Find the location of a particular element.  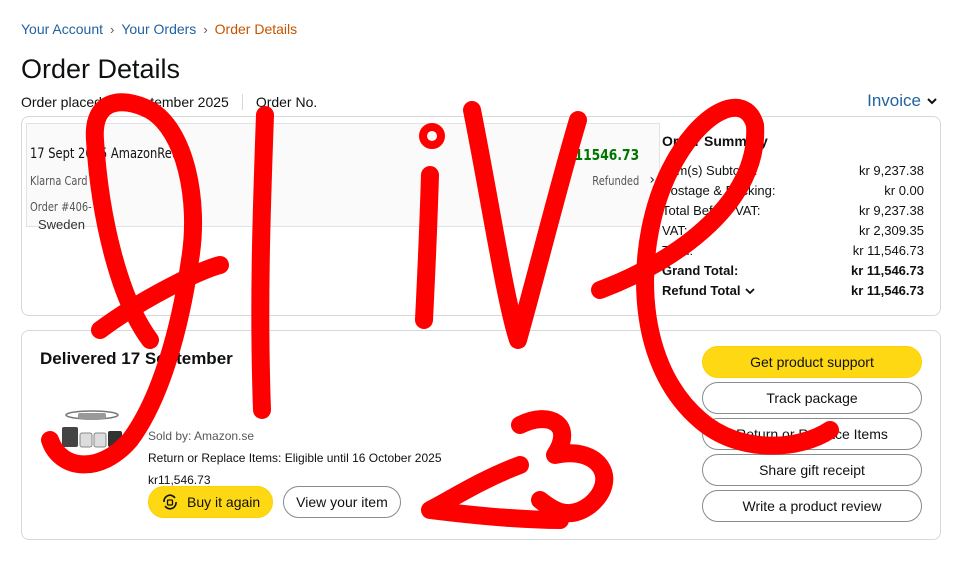

view-your-item-button: View your item is located at coordinates (342, 502).